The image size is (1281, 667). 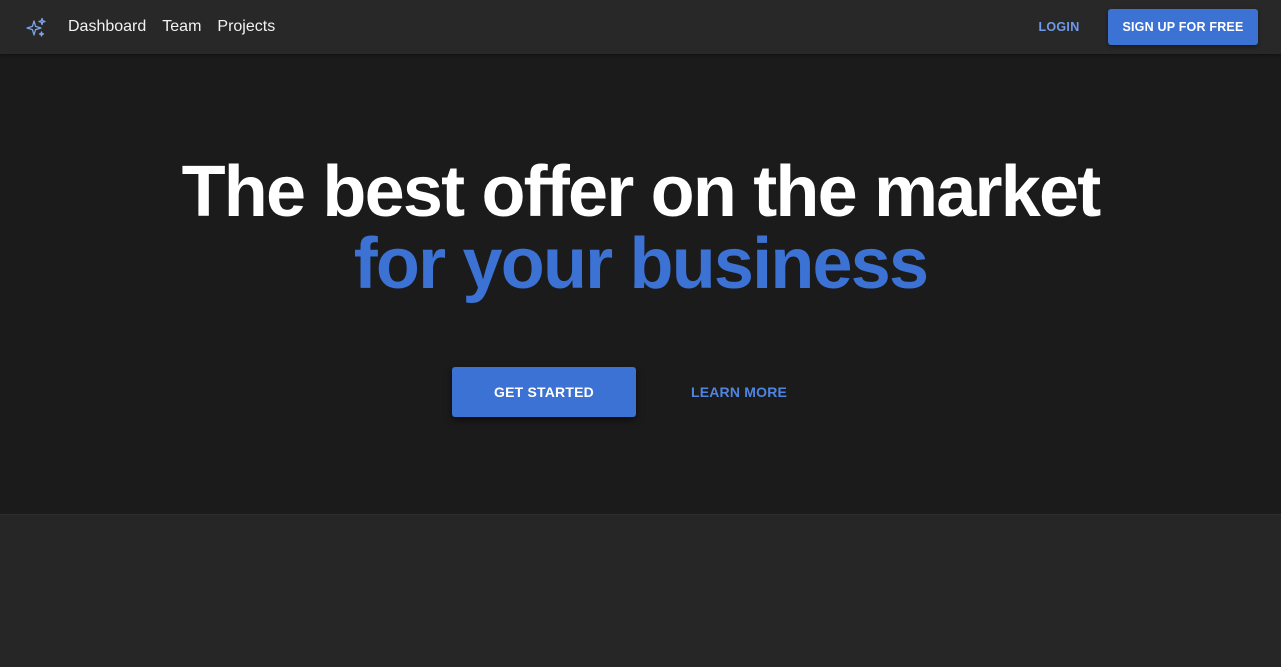 What do you see at coordinates (1183, 27) in the screenshot?
I see `signup-button: SIGN UP FOR FREE` at bounding box center [1183, 27].